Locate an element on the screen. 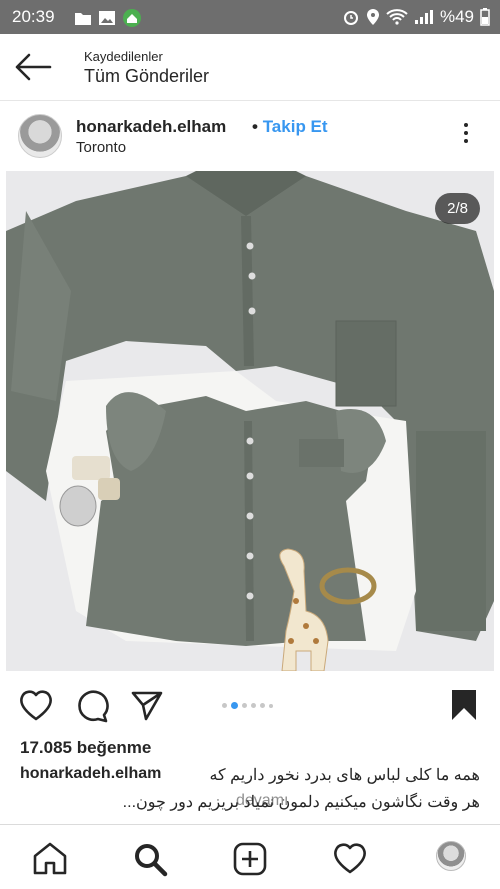 Image resolution: width=500 pixels, height=889 pixels. heart-icon is located at coordinates (36, 705).